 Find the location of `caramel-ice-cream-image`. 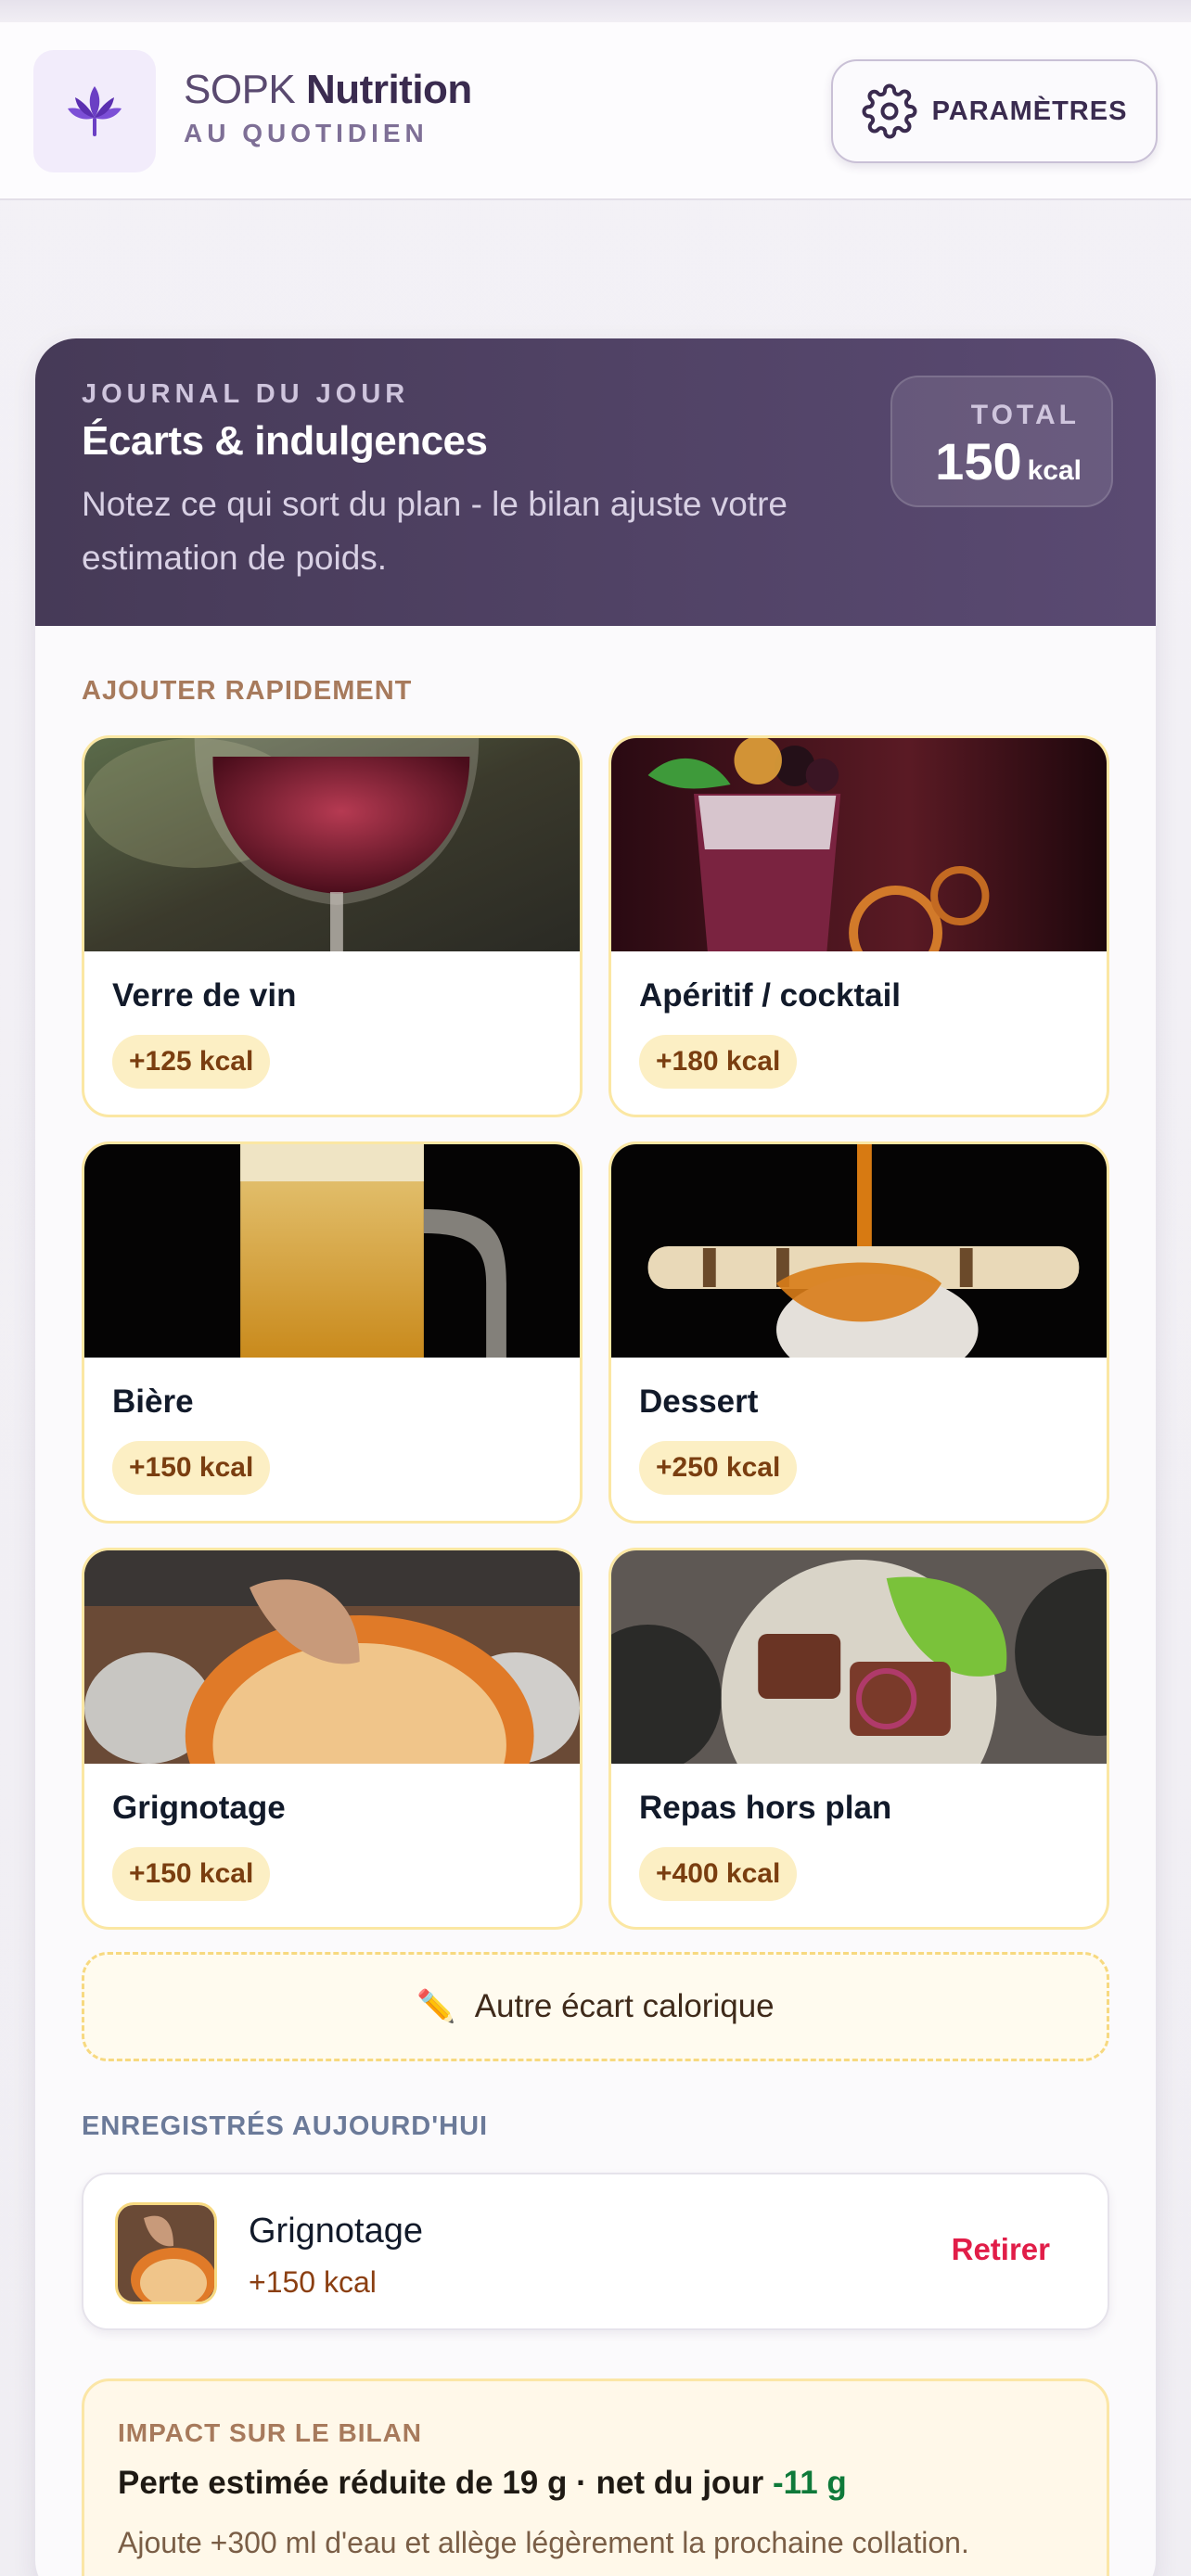

caramel-ice-cream-image is located at coordinates (859, 1251).